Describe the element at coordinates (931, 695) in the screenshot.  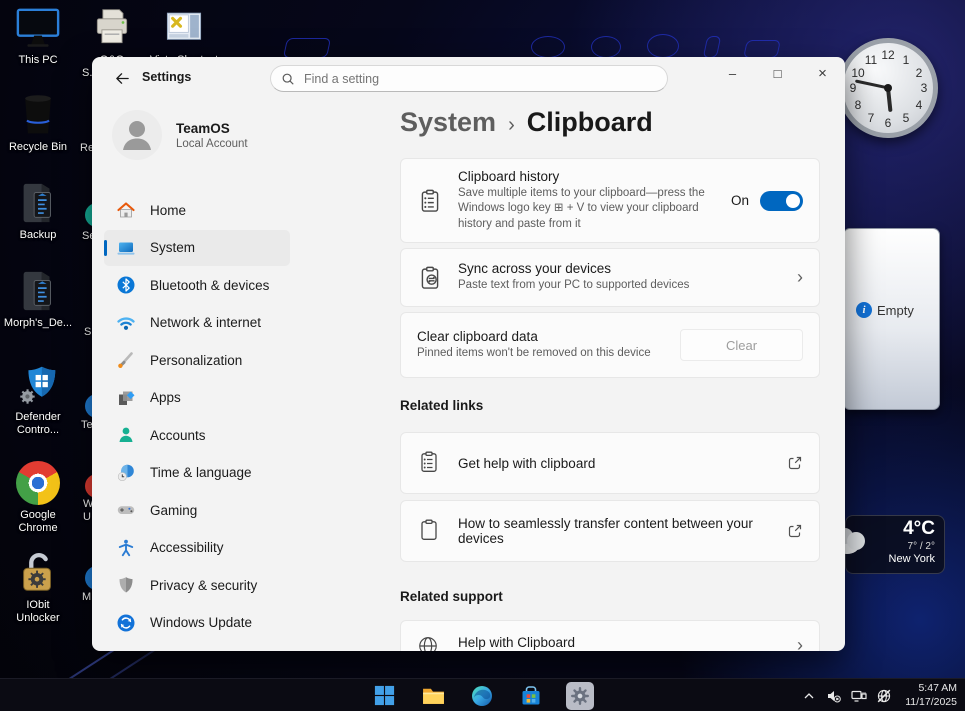
I see `taskbar-clock: 5:47 AM 11/17/2025` at that location.